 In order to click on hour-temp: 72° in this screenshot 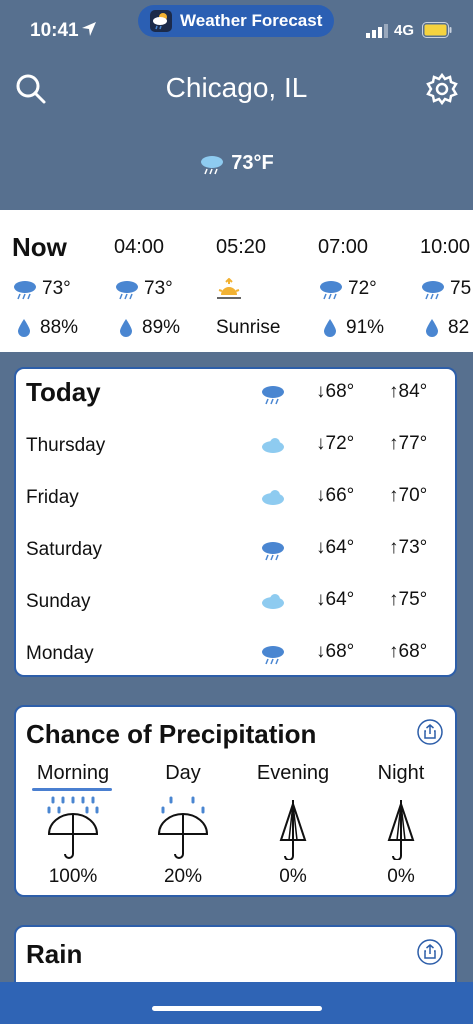, I will do `click(362, 288)`.